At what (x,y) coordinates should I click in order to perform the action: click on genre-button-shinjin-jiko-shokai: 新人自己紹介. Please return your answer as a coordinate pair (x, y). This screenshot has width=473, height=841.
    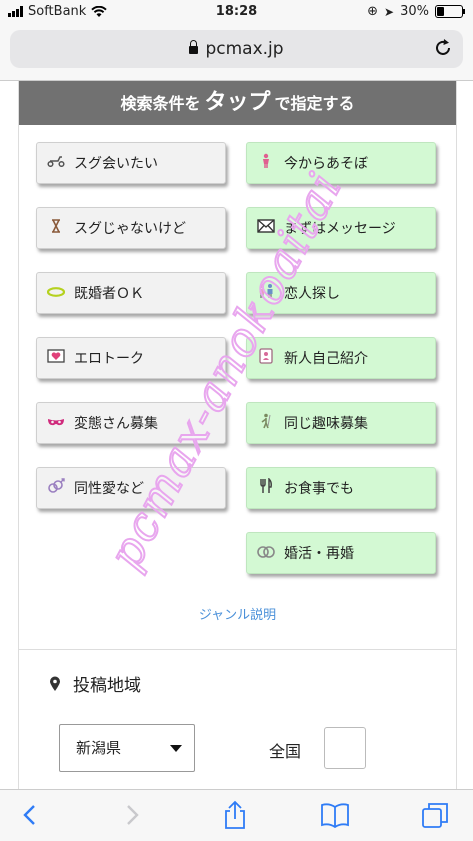
    Looking at the image, I should click on (341, 358).